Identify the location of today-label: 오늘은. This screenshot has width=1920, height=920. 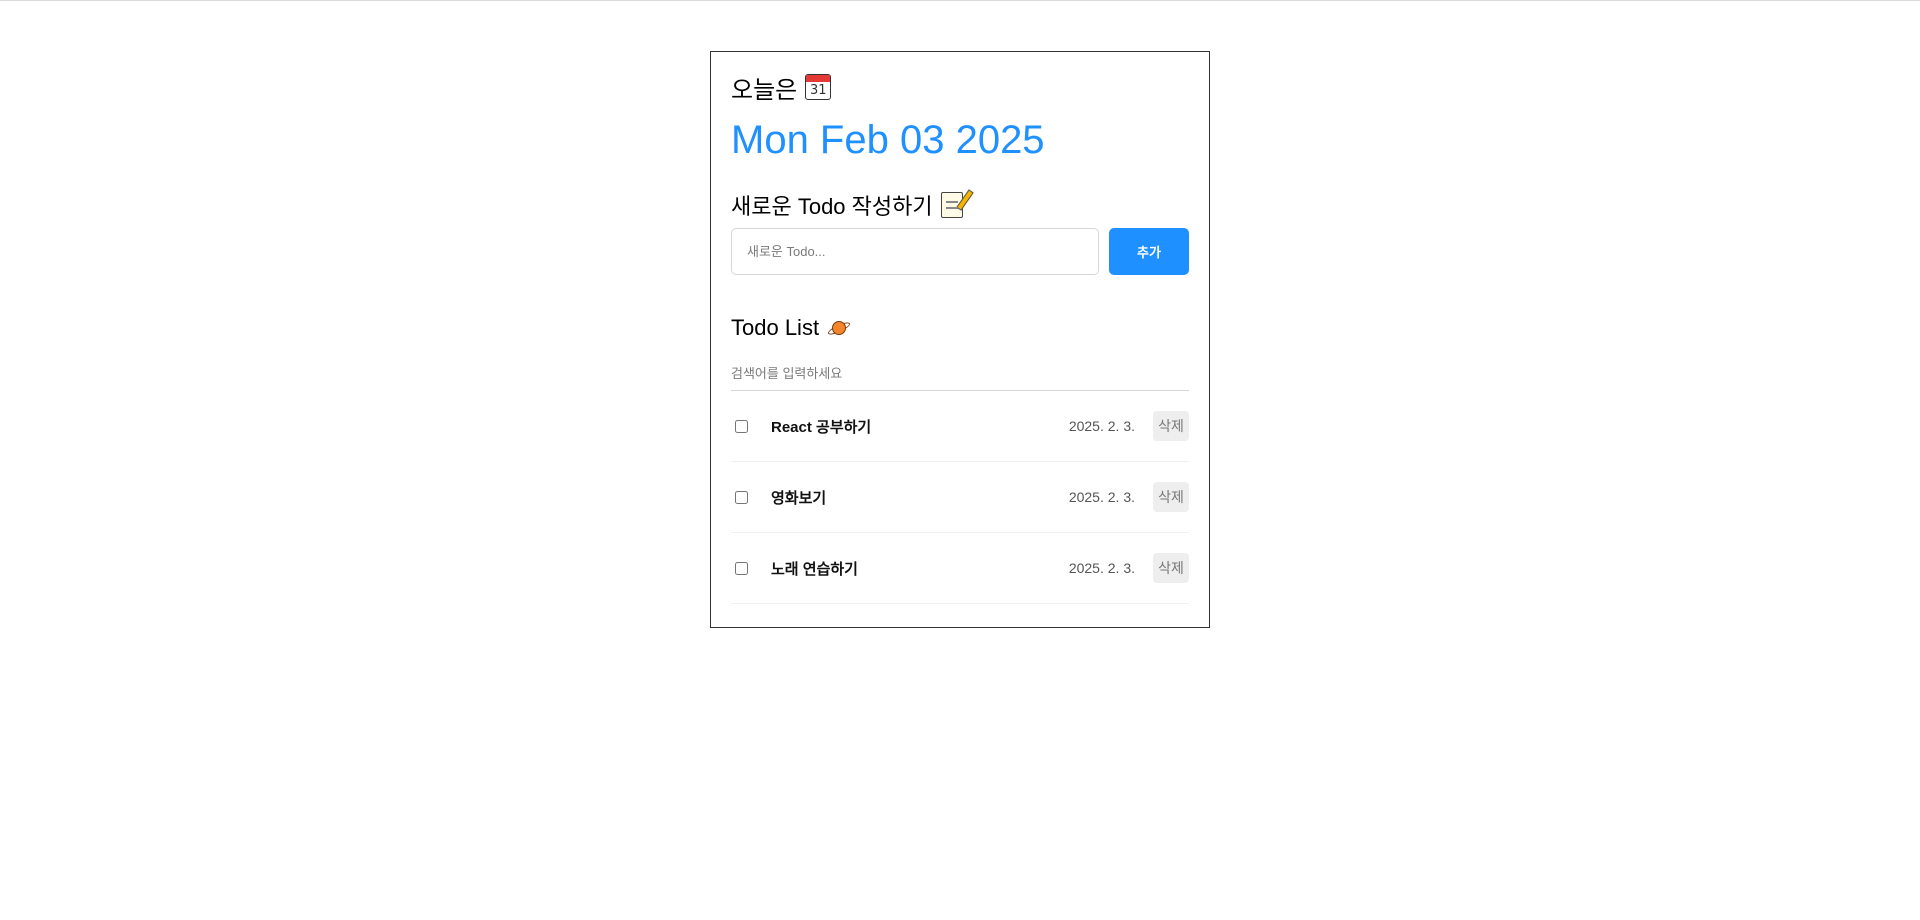
(764, 90).